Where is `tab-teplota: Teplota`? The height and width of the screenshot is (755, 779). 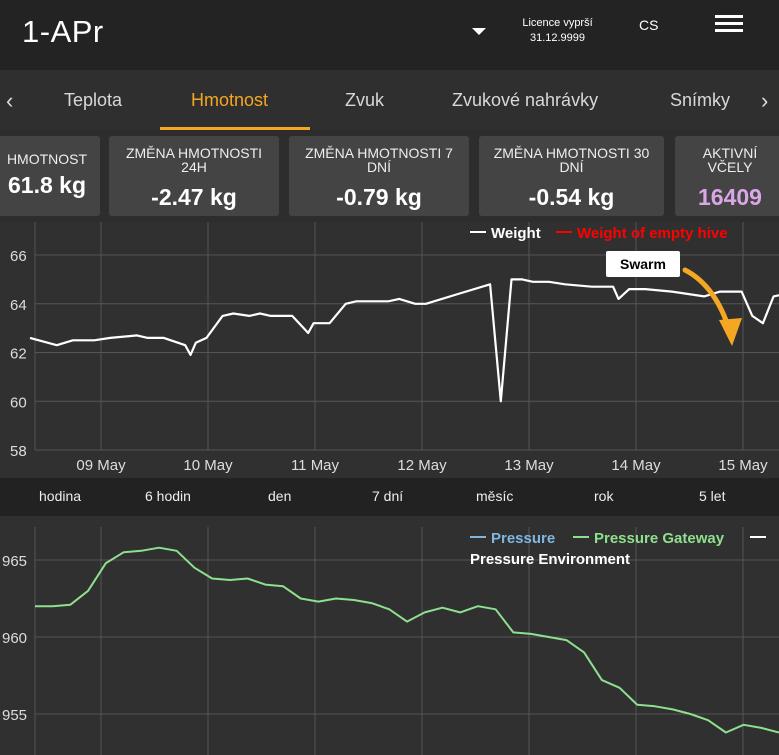 tab-teplota: Teplota is located at coordinates (93, 100).